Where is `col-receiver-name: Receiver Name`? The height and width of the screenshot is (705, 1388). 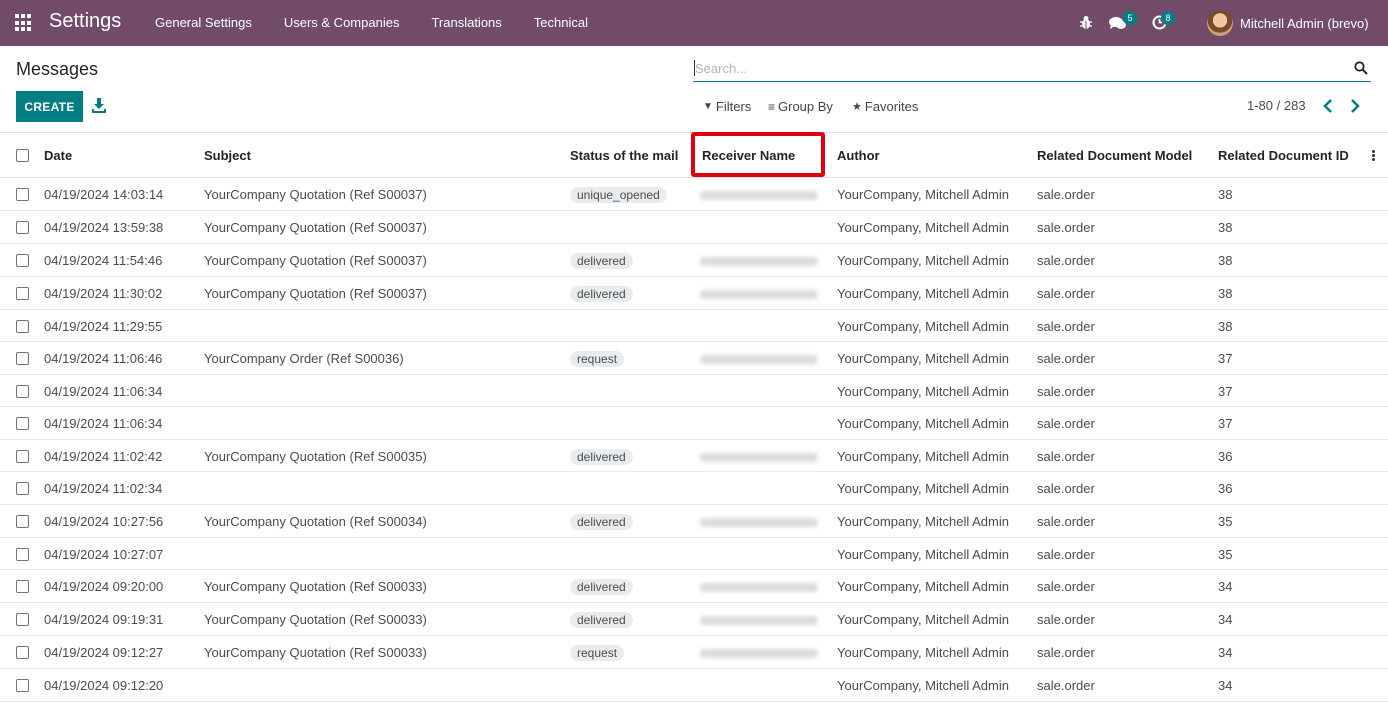 col-receiver-name: Receiver Name is located at coordinates (748, 155).